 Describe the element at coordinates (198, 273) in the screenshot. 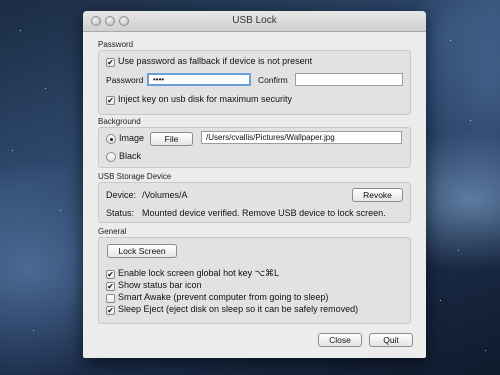

I see `hot-key-label: Enable lock screen global hot key ⌥⌘L` at that location.